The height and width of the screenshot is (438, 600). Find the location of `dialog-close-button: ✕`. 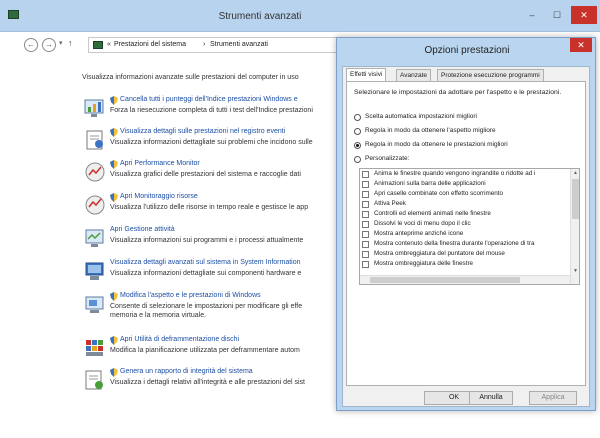

dialog-close-button: ✕ is located at coordinates (581, 45).